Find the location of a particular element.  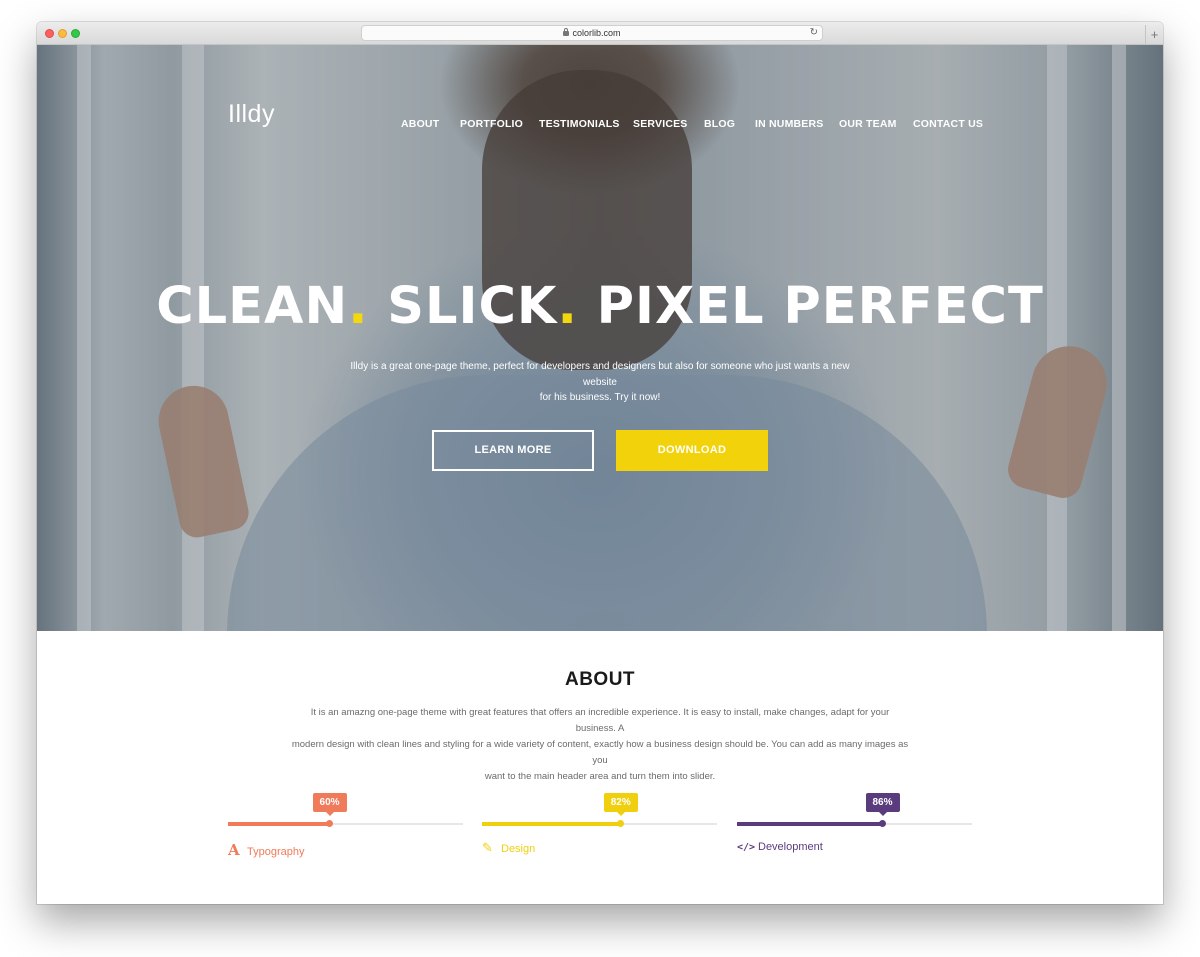

maximize-window-button is located at coordinates (75, 33).